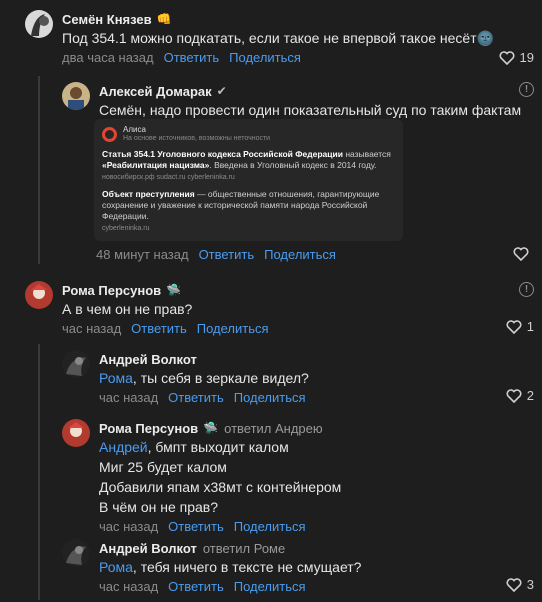 The height and width of the screenshot is (602, 542). I want to click on alice-sources: cyberleninka.ru, so click(126, 228).